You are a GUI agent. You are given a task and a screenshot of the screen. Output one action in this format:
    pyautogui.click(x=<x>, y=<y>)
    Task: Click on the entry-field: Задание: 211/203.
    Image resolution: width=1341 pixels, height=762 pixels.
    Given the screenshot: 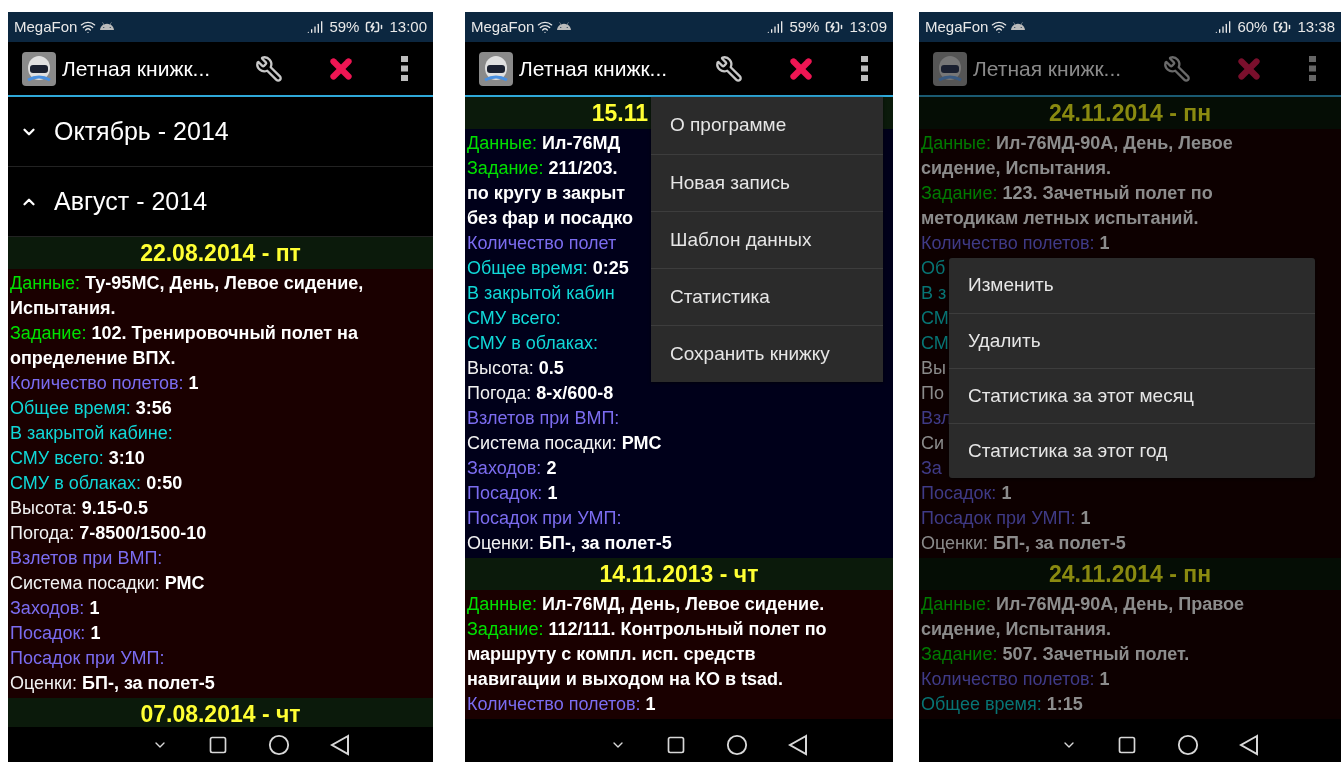 What is the action you would take?
    pyautogui.click(x=543, y=168)
    